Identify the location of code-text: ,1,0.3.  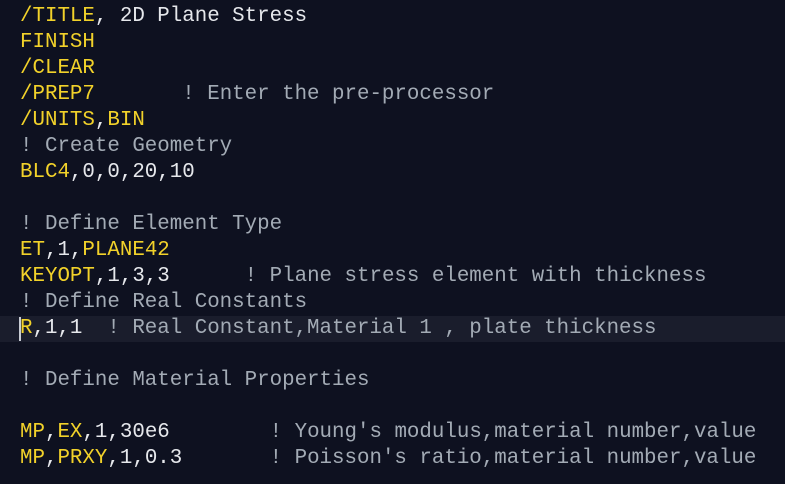
(145, 458).